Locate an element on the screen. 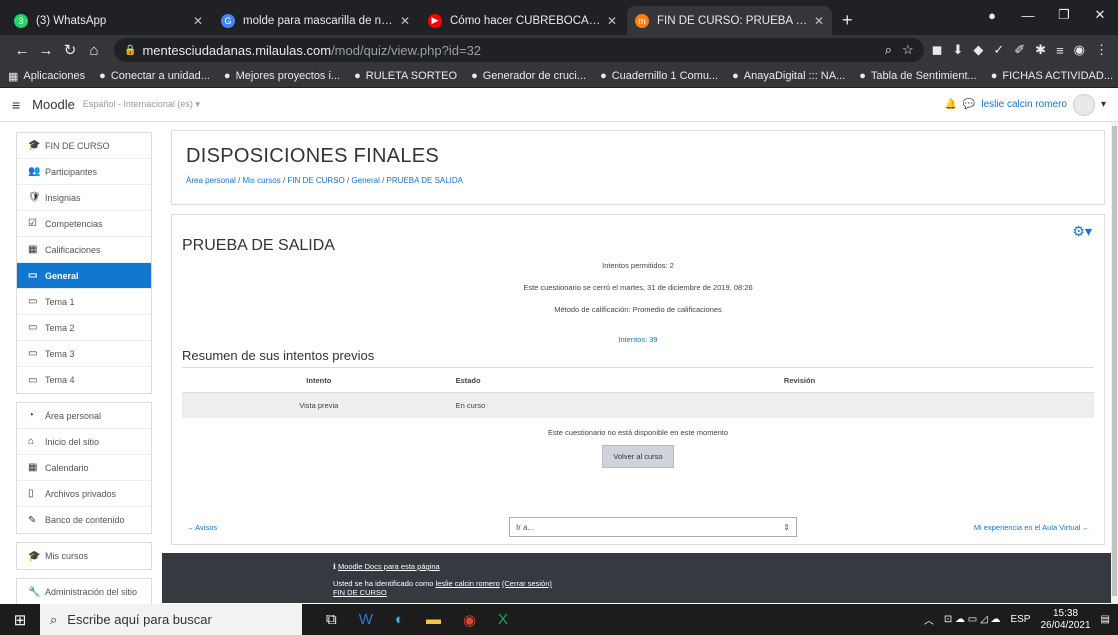  sidebar-item-área-personal: ◔ Área personal is located at coordinates (84, 416).